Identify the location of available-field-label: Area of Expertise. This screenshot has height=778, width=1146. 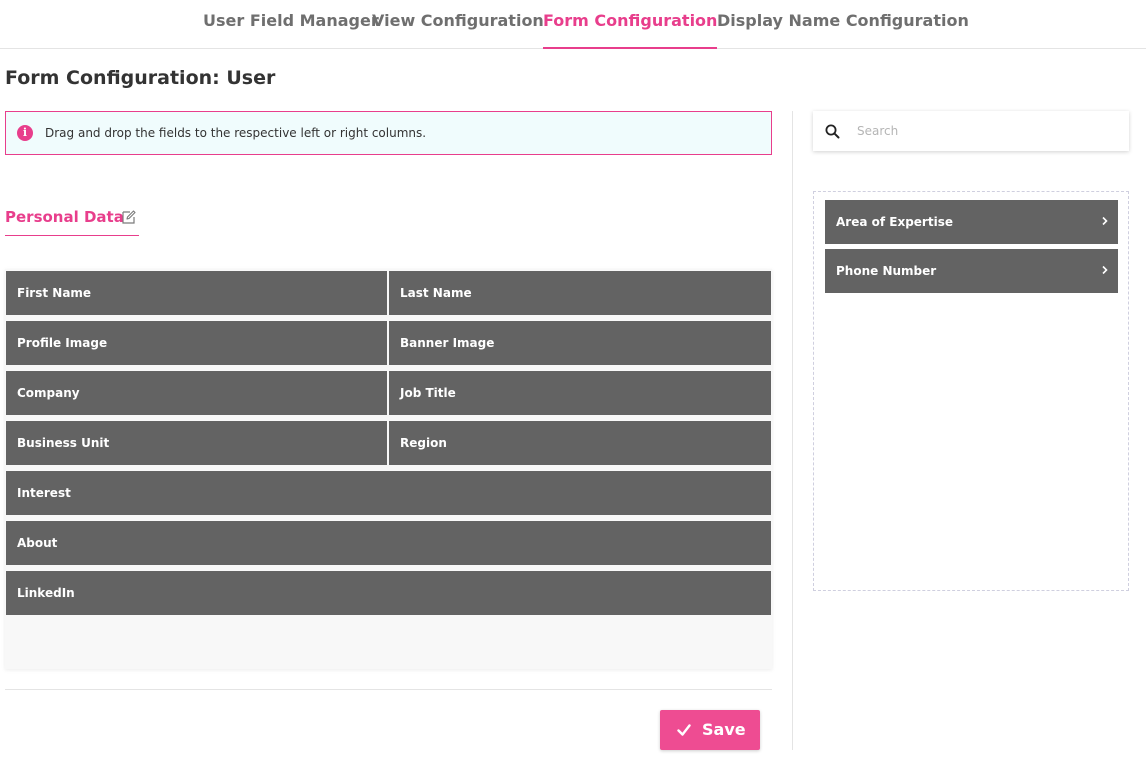
(894, 222).